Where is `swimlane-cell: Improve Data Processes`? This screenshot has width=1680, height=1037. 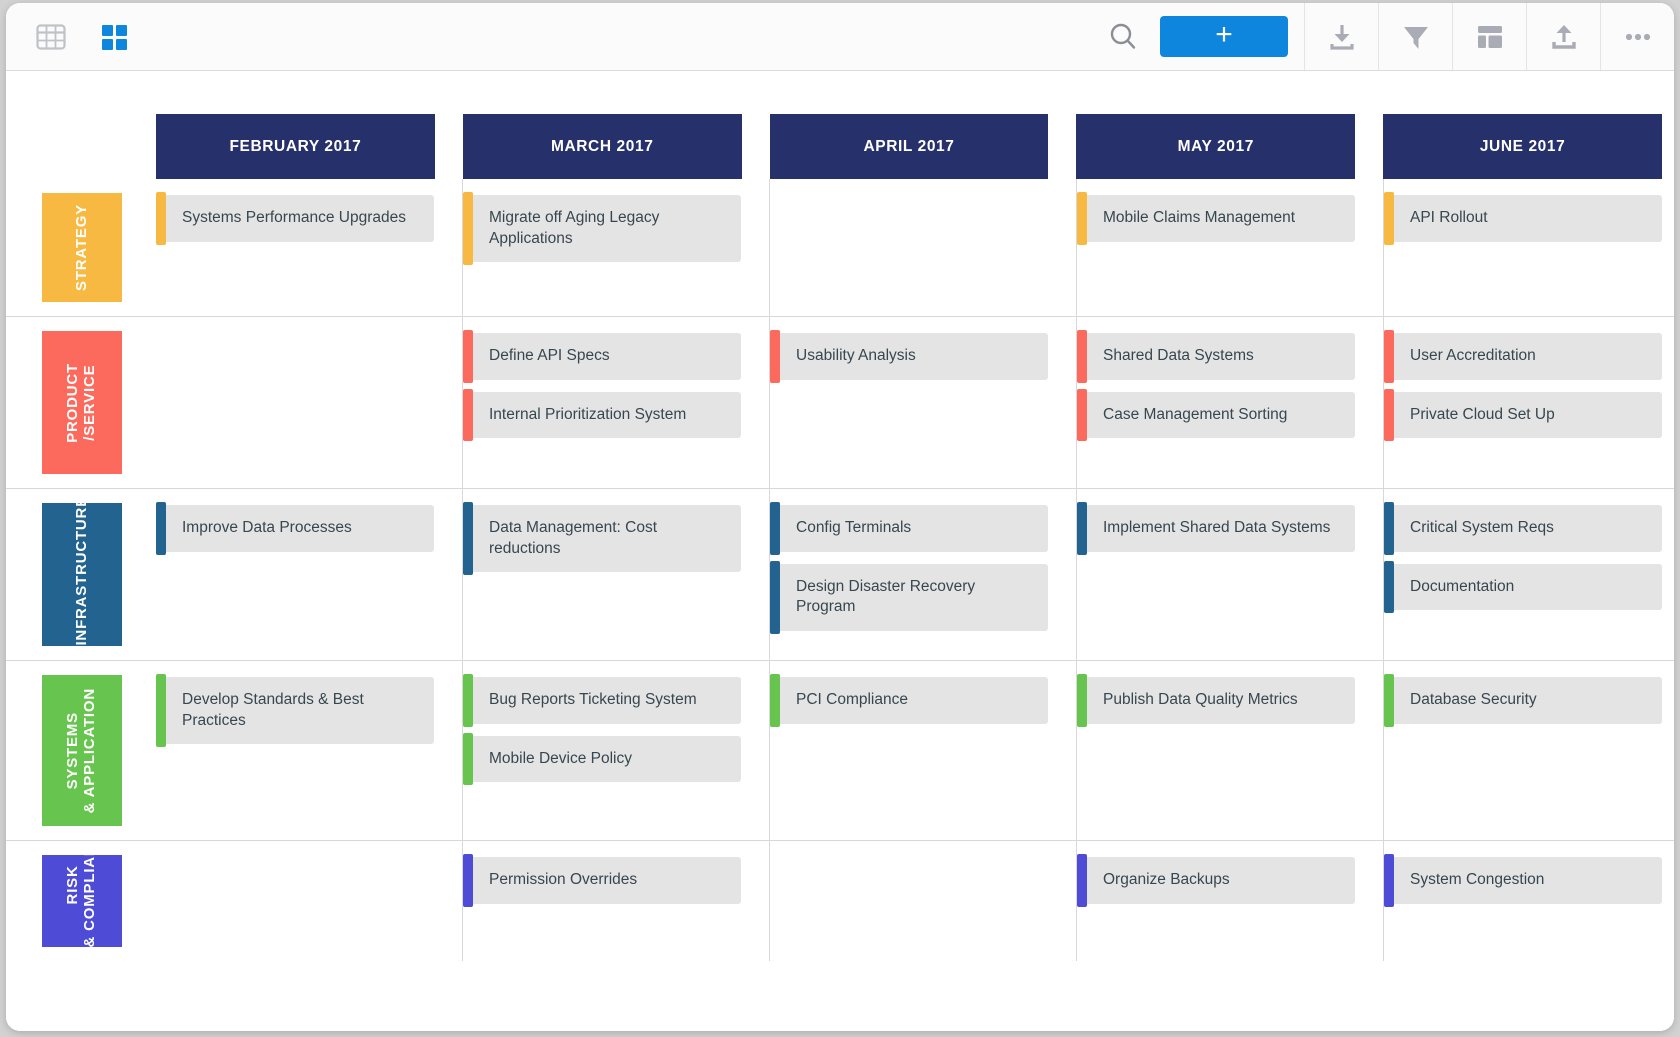 swimlane-cell: Improve Data Processes is located at coordinates (295, 574).